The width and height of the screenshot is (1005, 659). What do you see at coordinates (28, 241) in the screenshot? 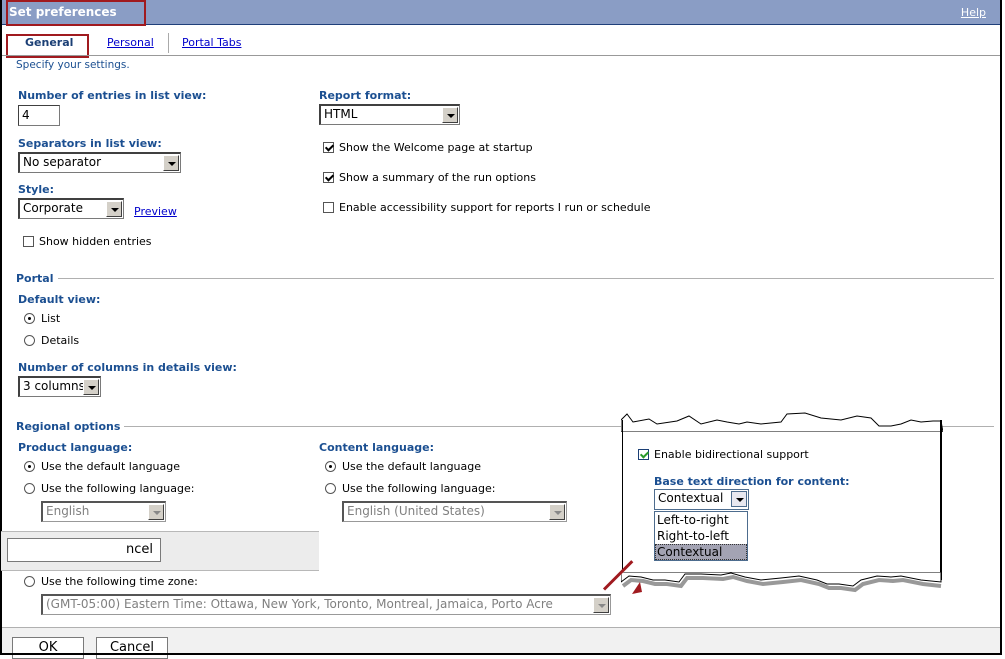
I see `show-hidden-checkbox` at bounding box center [28, 241].